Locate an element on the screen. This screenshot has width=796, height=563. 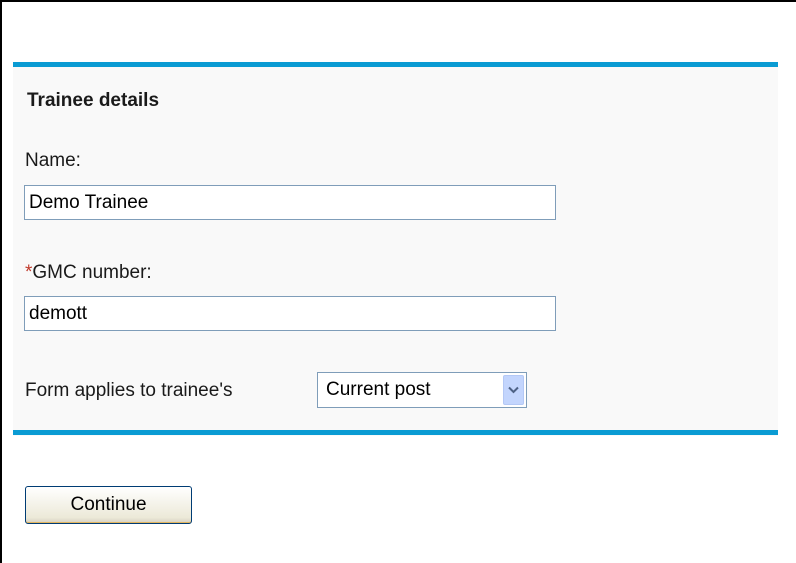
gmc-number-label-text: GMC number: is located at coordinates (92, 272).